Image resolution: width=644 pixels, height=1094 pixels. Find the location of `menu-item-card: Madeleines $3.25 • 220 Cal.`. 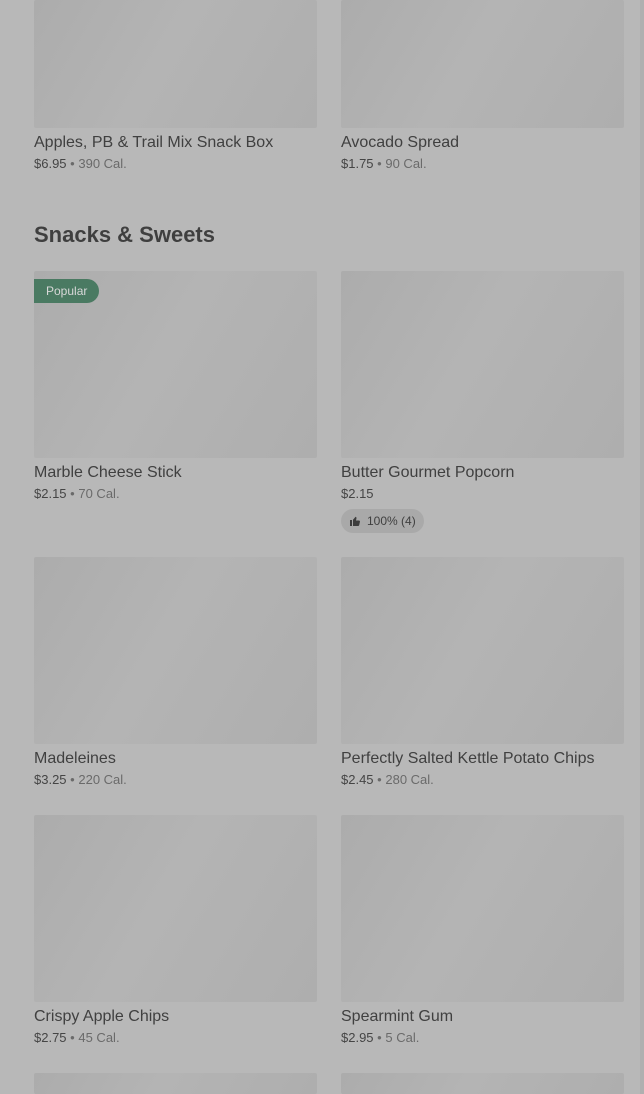

menu-item-card: Madeleines $3.25 • 220 Cal. is located at coordinates (175, 673).